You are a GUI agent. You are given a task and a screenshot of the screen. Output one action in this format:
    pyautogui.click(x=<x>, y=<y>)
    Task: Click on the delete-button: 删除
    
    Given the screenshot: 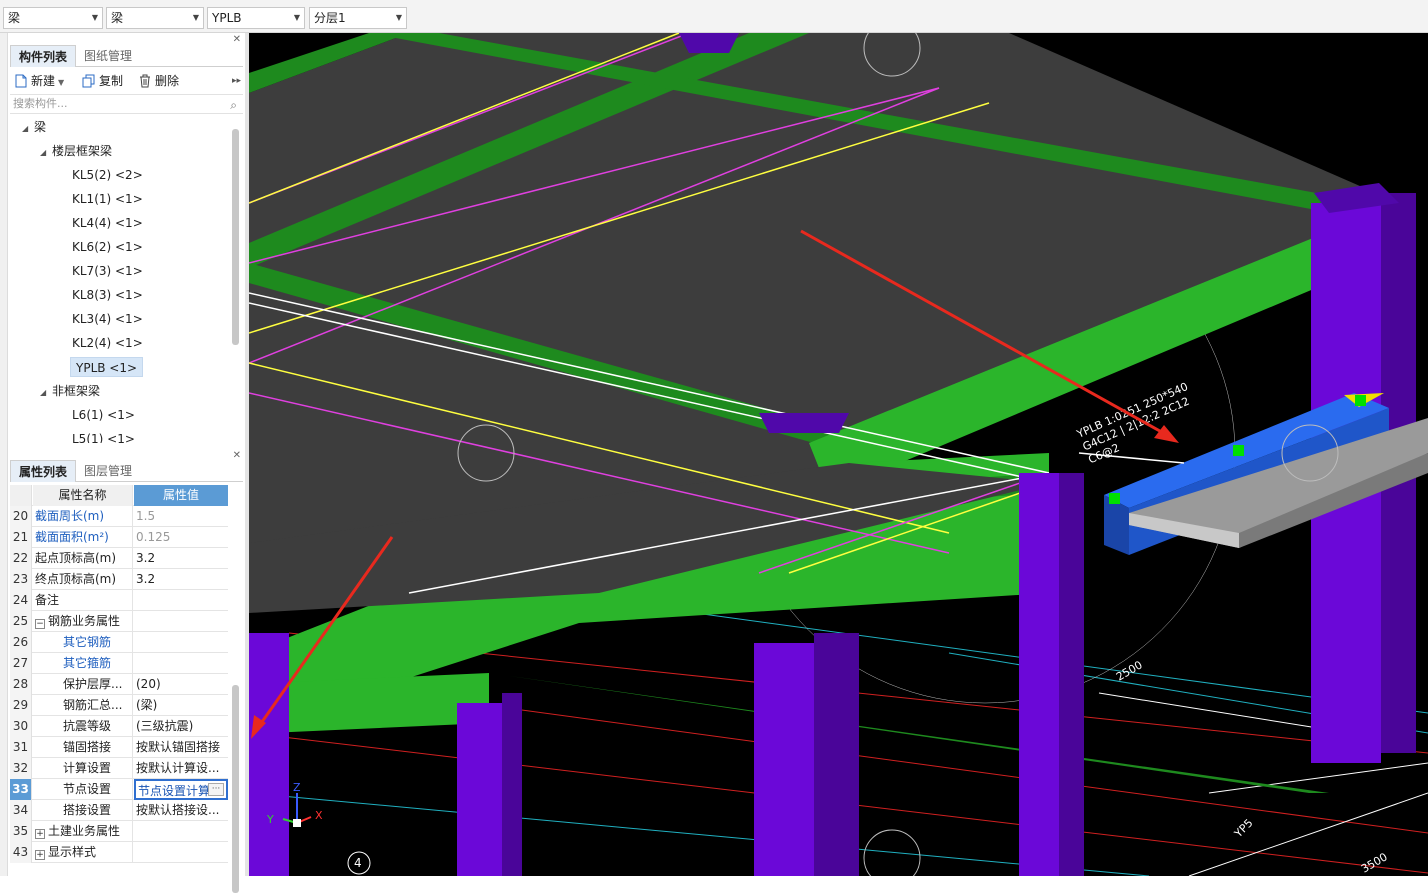 What is the action you would take?
    pyautogui.click(x=158, y=81)
    